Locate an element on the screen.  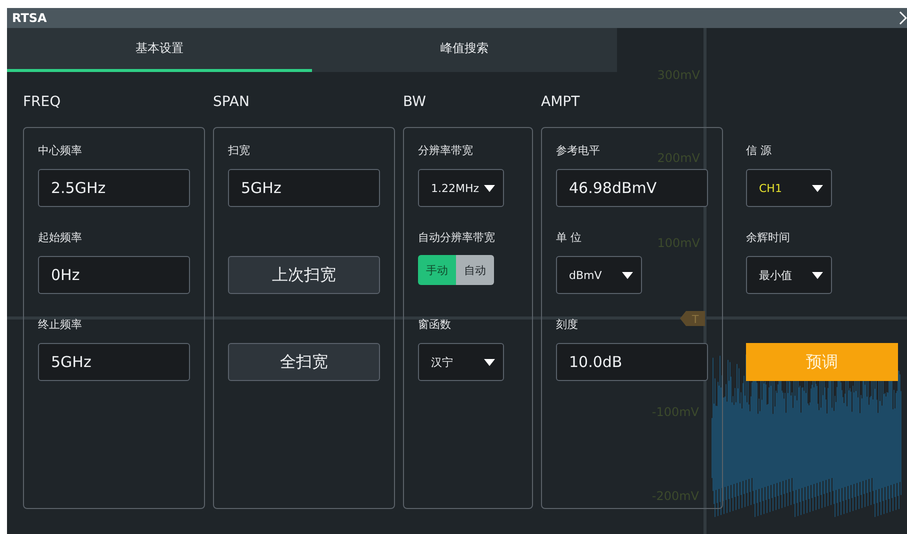
window-title: RTSA is located at coordinates (29, 18).